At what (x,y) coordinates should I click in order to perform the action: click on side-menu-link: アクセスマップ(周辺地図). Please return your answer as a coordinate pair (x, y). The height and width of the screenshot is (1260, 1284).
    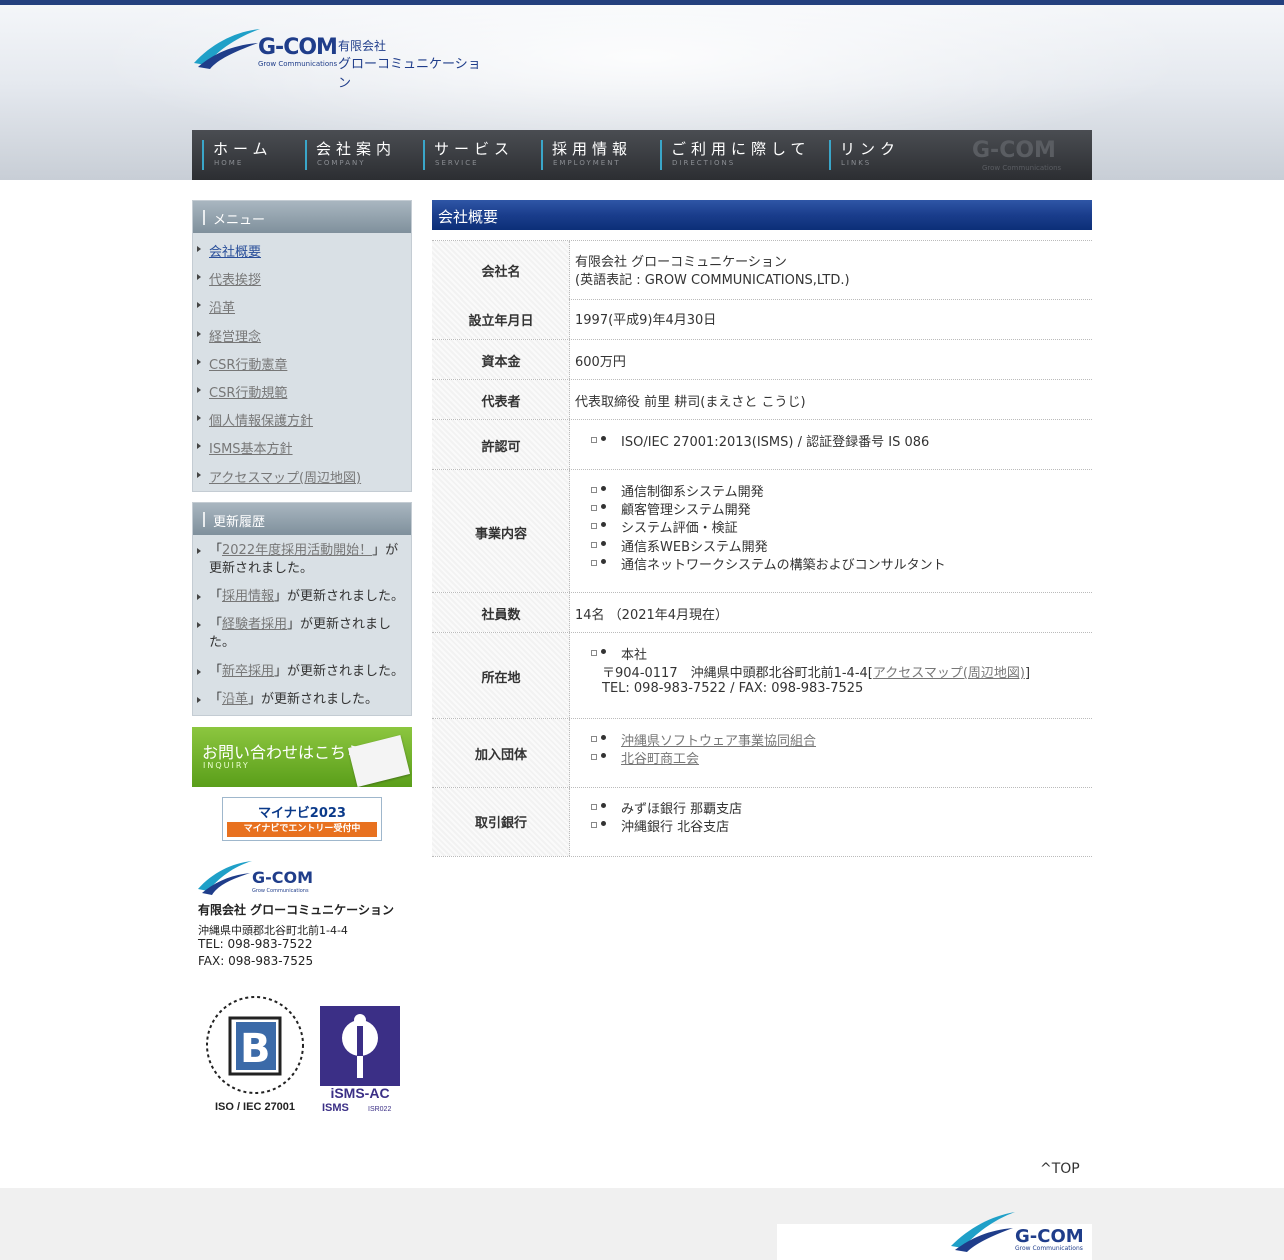
    Looking at the image, I should click on (285, 476).